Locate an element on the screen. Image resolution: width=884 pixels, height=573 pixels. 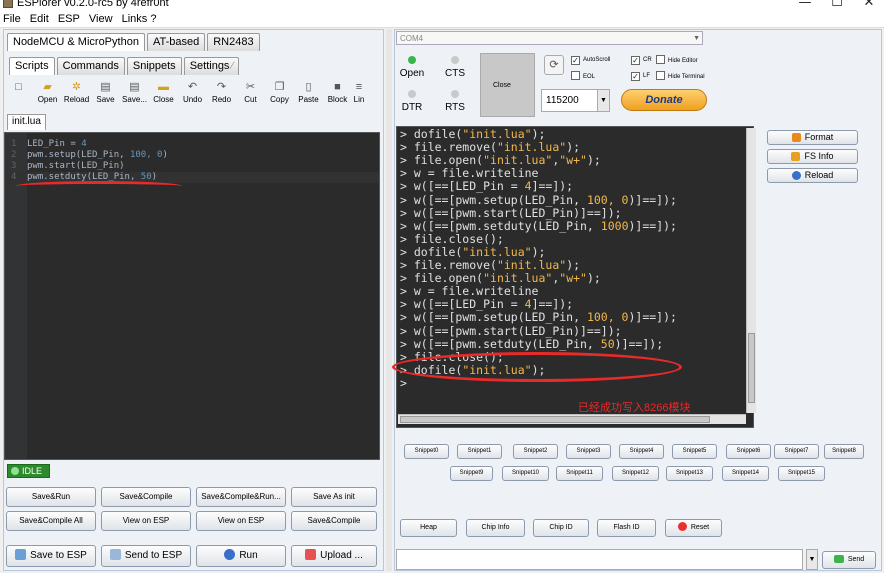
snippet-button-13: Snippet13 is located at coordinates (689, 473).